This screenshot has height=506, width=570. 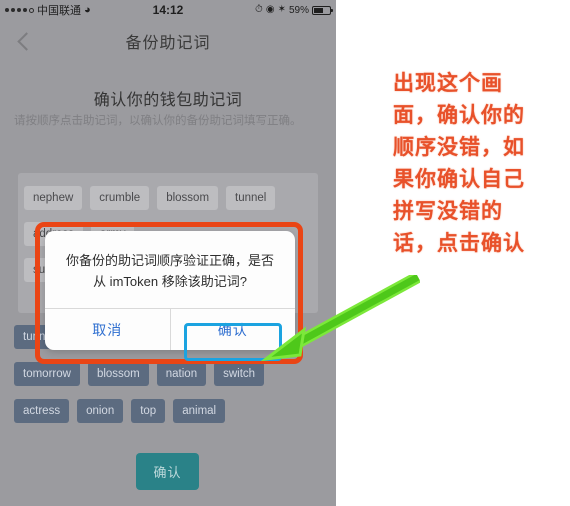 I want to click on status-bar-left: 中国联通 ◕, so click(x=45, y=10).